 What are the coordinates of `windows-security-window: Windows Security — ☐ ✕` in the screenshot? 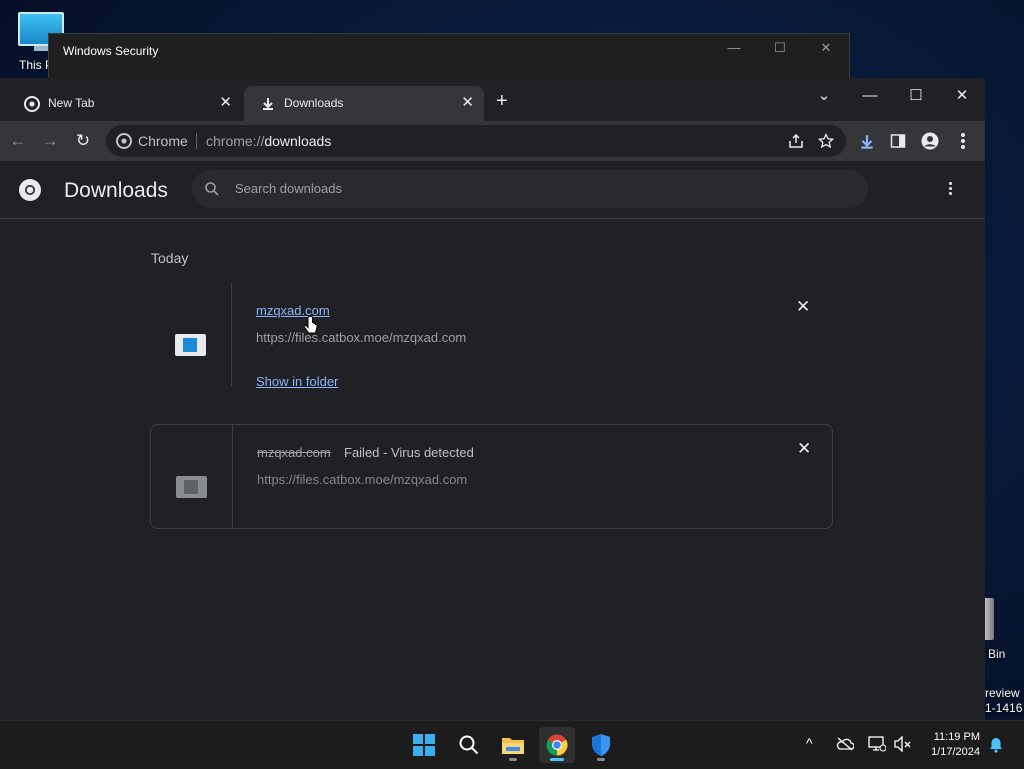 It's located at (449, 56).